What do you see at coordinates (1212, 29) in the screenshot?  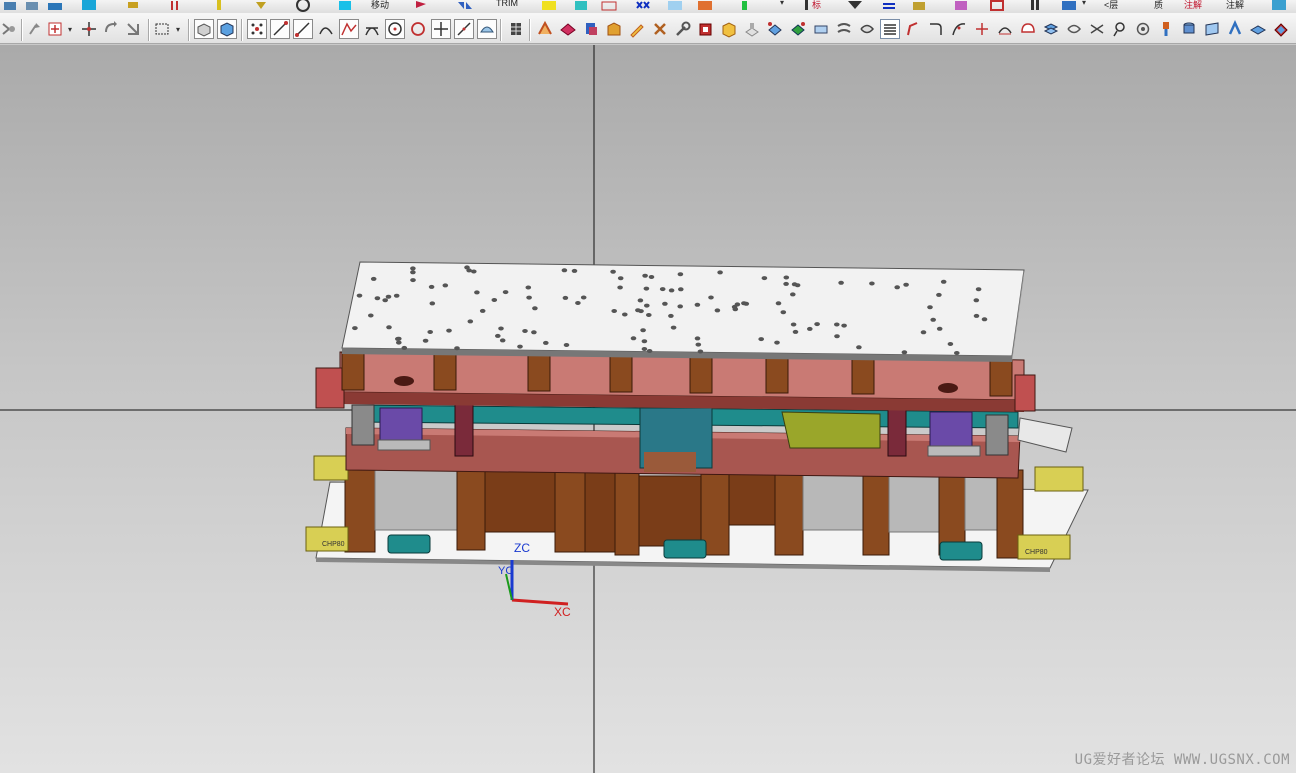 I see `gear-icon` at bounding box center [1212, 29].